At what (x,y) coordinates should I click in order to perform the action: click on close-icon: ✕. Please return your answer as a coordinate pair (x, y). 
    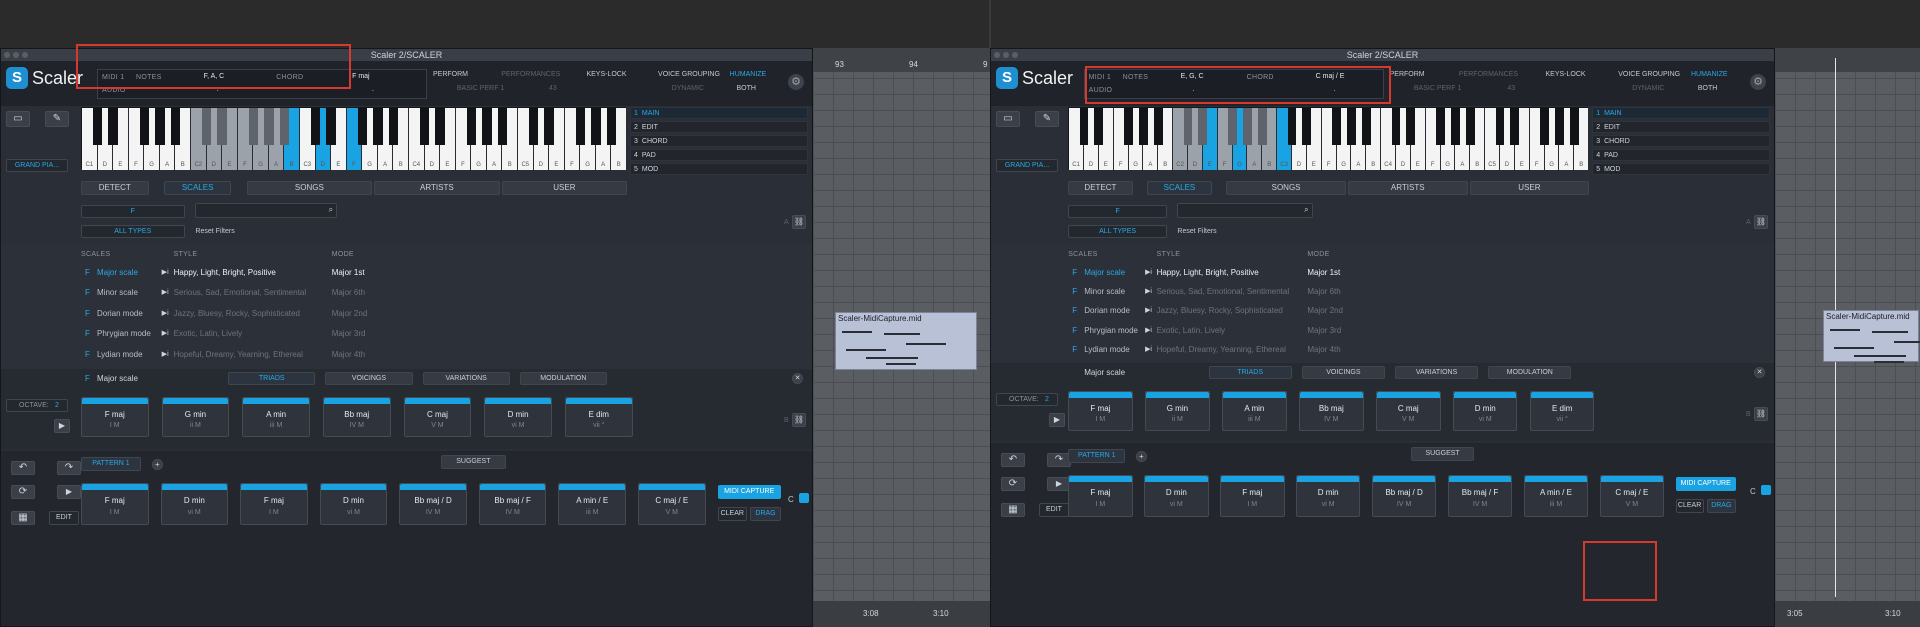
    Looking at the image, I should click on (797, 378).